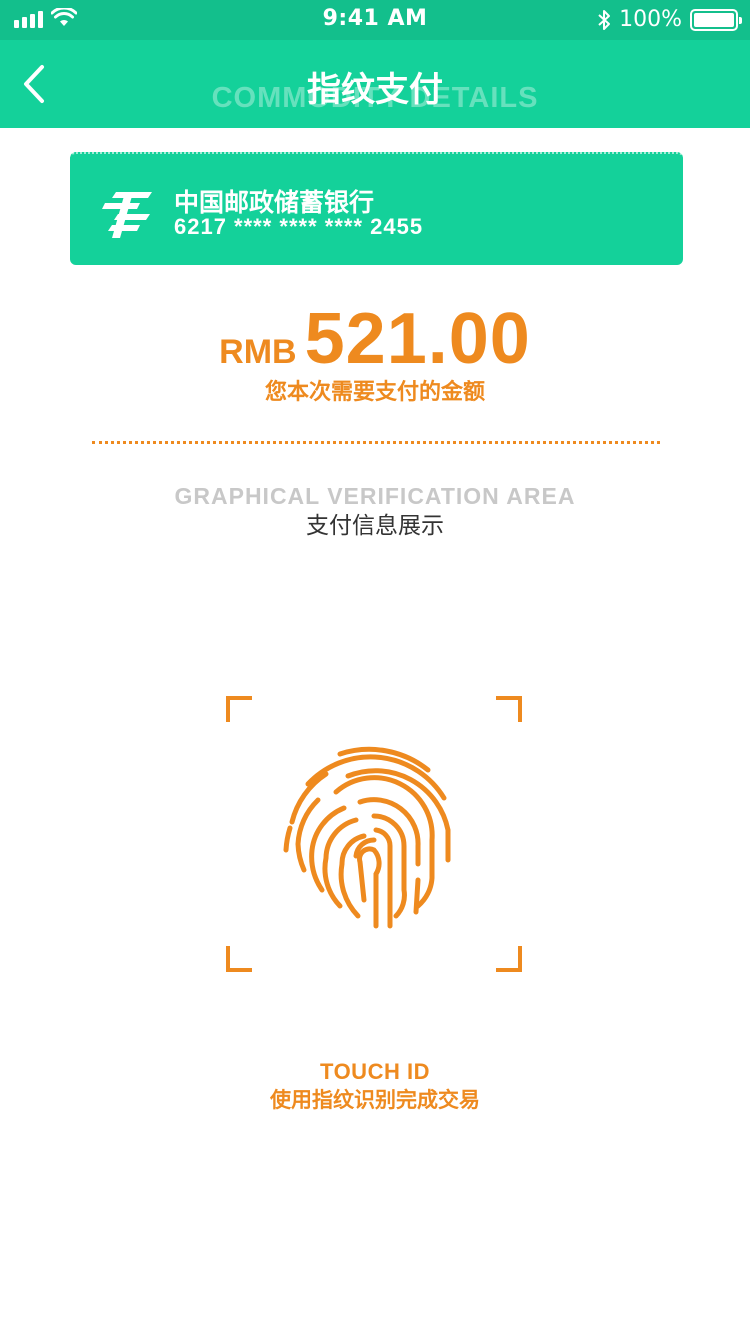  Describe the element at coordinates (375, 90) in the screenshot. I see `page-title: 指纹支付` at that location.